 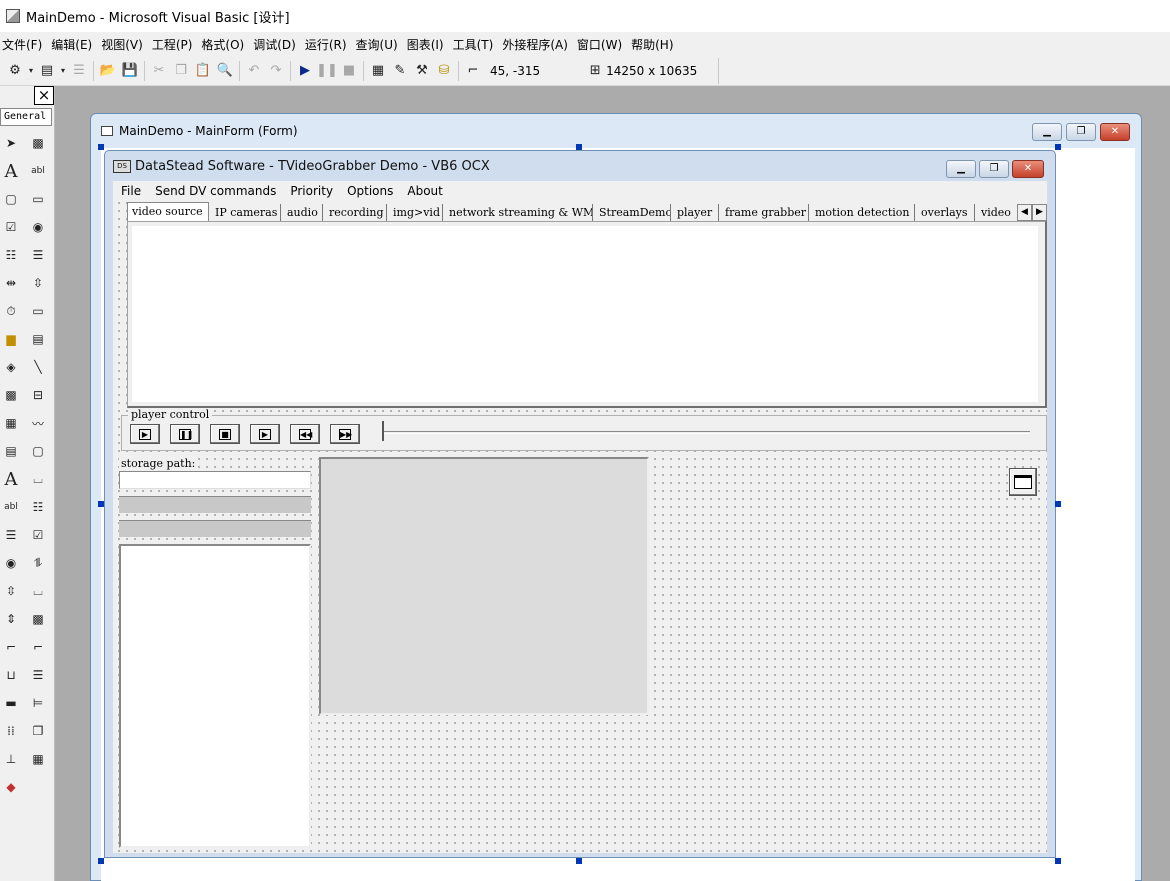 What do you see at coordinates (11, 787) in the screenshot?
I see `tvideograbber-icon: ◆` at bounding box center [11, 787].